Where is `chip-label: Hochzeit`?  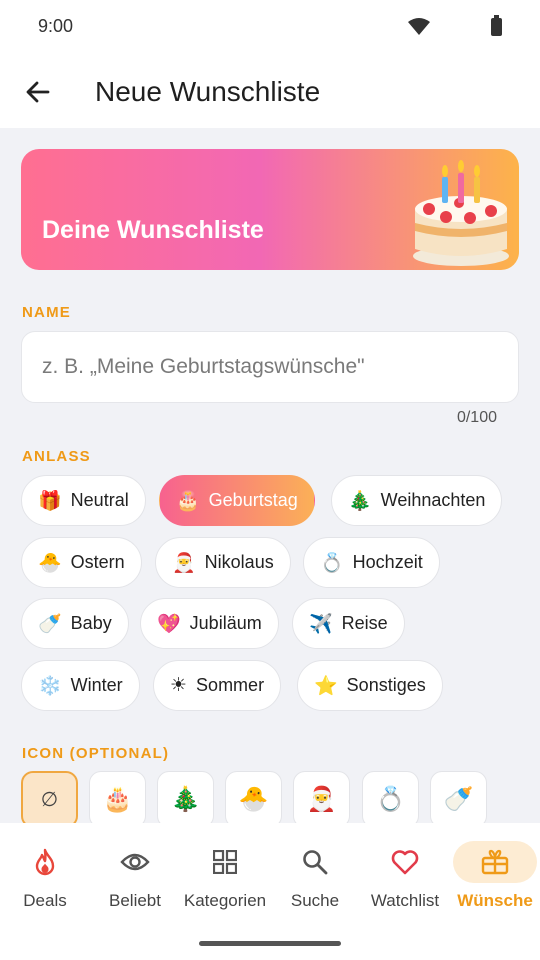
chip-label: Hochzeit is located at coordinates (387, 562).